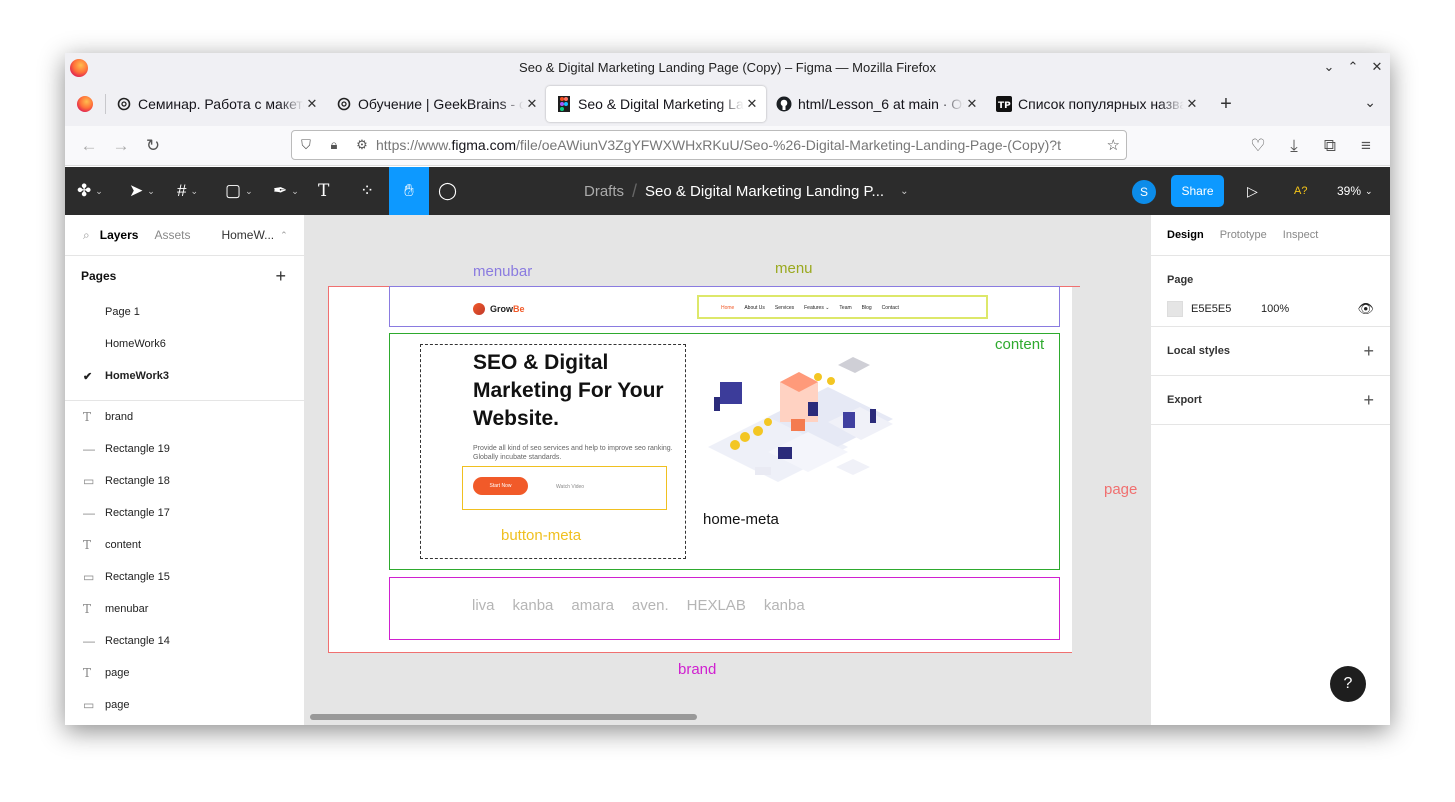 Image resolution: width=1455 pixels, height=802 pixels. Describe the element at coordinates (184, 344) in the screenshot. I see `page-item: HomeWork6` at that location.